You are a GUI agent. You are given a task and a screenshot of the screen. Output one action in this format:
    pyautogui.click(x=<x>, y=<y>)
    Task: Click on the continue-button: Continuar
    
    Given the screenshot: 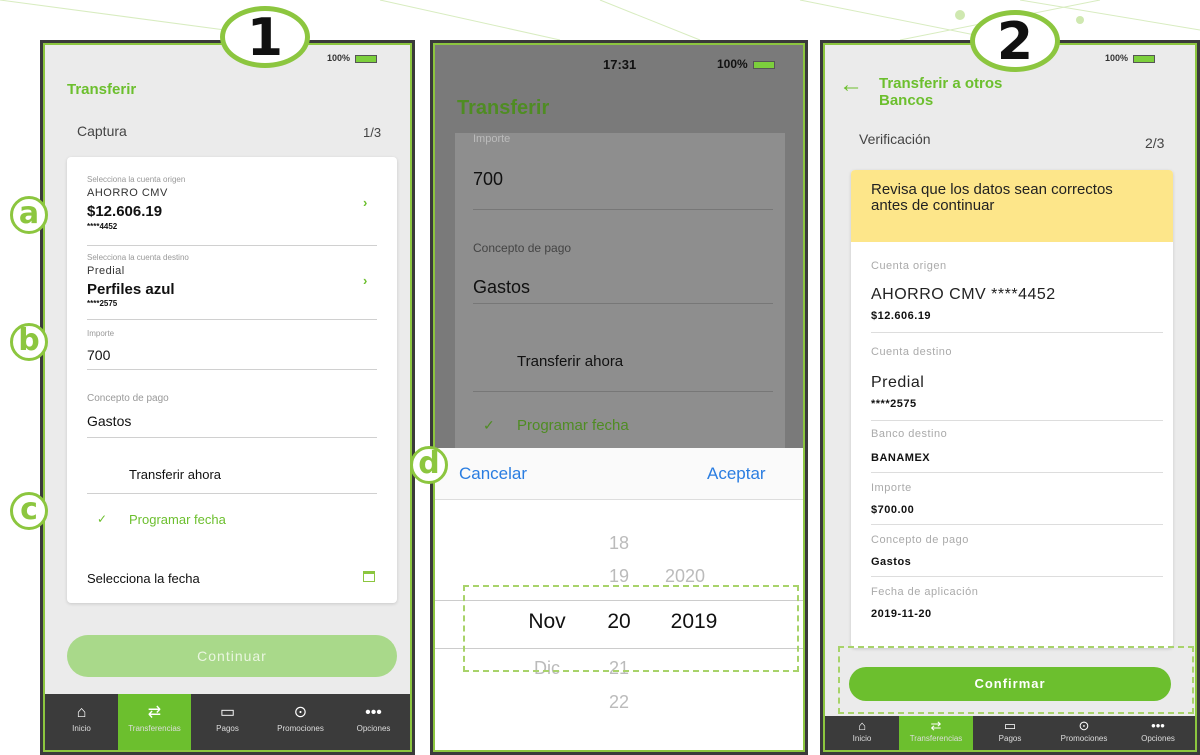 What is the action you would take?
    pyautogui.click(x=232, y=656)
    